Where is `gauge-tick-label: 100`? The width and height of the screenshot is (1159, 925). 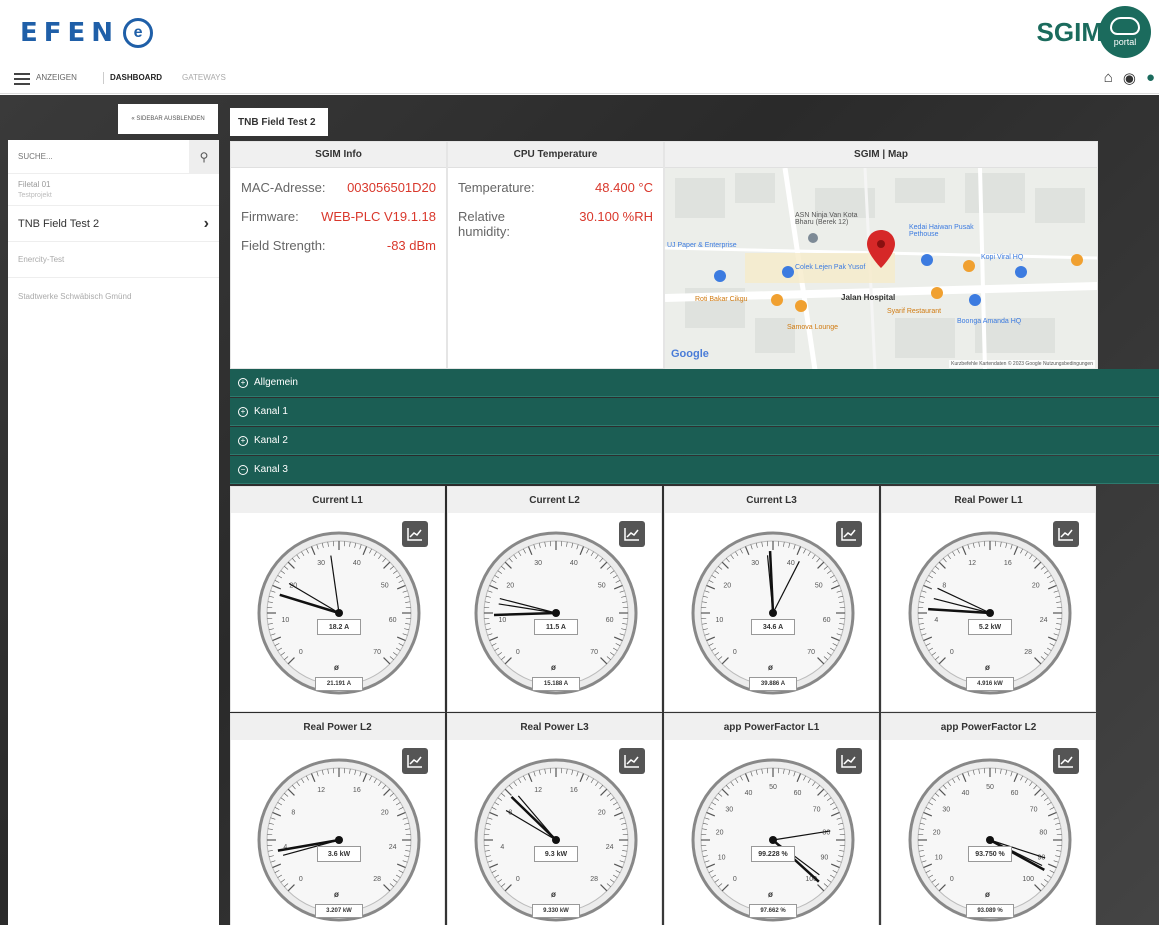 gauge-tick-label: 100 is located at coordinates (1028, 879).